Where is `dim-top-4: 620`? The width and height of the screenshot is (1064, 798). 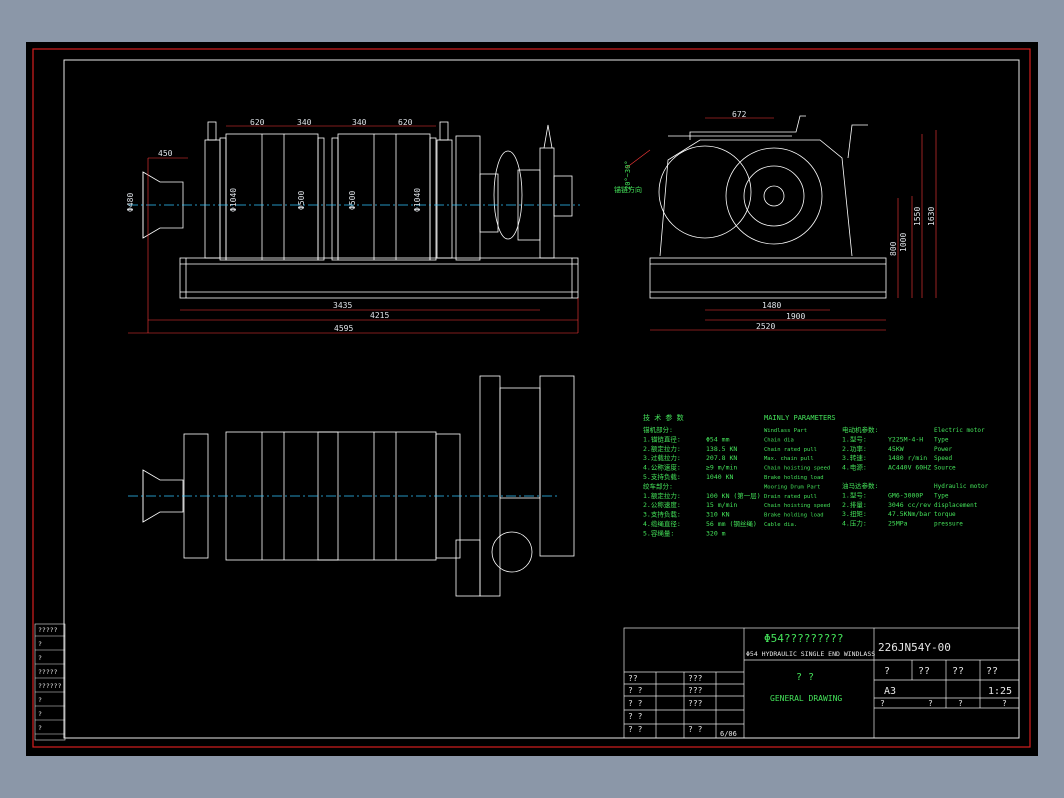
dim-top-4: 620 is located at coordinates (405, 122).